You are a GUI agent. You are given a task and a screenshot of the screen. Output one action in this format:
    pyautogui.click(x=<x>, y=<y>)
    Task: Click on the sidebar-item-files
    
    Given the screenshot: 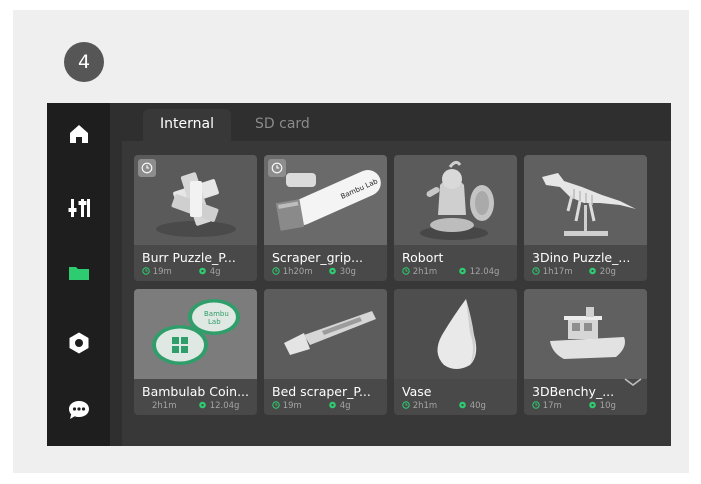 What is the action you would take?
    pyautogui.click(x=78, y=273)
    